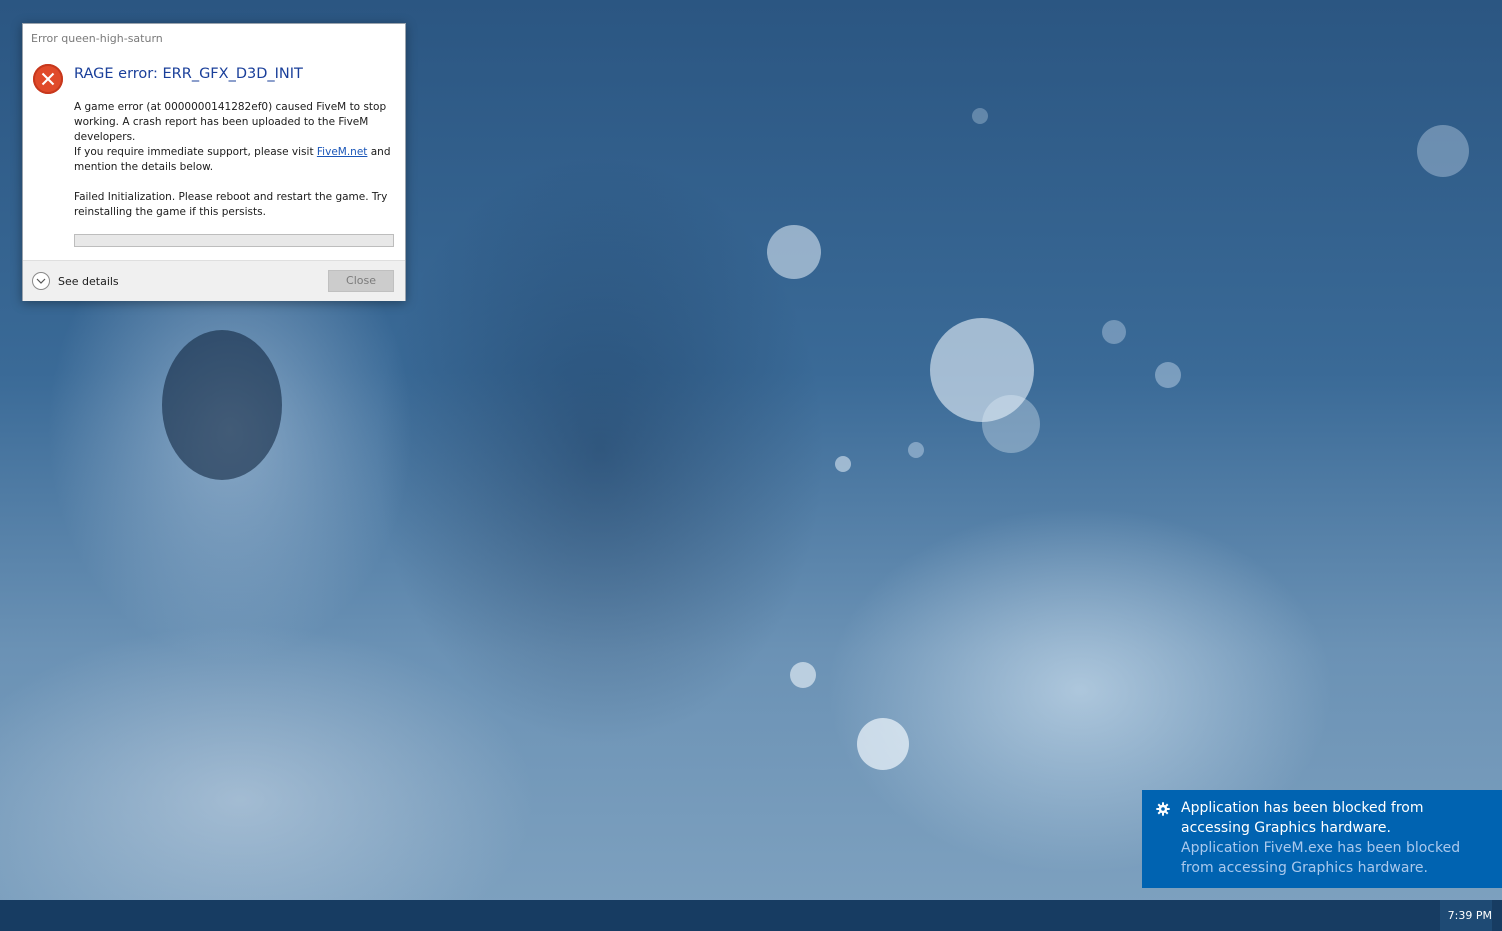 The image size is (1502, 931). I want to click on dialog-heading: RAGE error: ERR_GFX_D3D_INIT, so click(188, 74).